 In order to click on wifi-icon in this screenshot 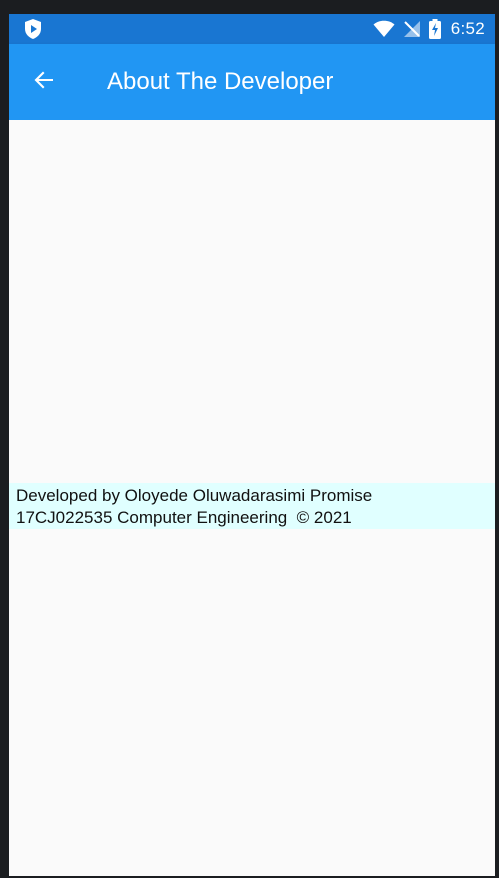, I will do `click(384, 29)`.